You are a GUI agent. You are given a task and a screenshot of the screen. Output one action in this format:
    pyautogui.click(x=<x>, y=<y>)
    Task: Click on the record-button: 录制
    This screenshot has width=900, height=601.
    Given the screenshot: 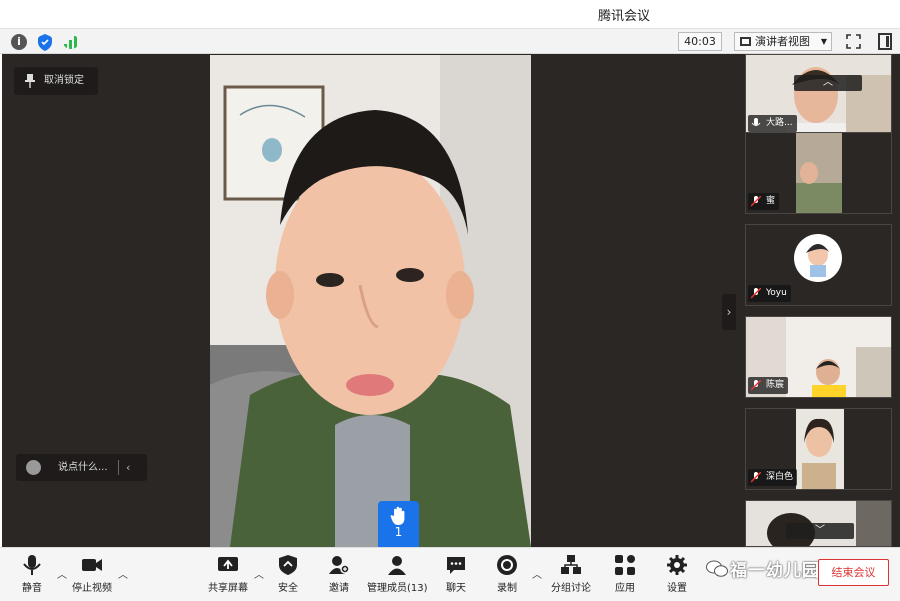 What is the action you would take?
    pyautogui.click(x=507, y=575)
    